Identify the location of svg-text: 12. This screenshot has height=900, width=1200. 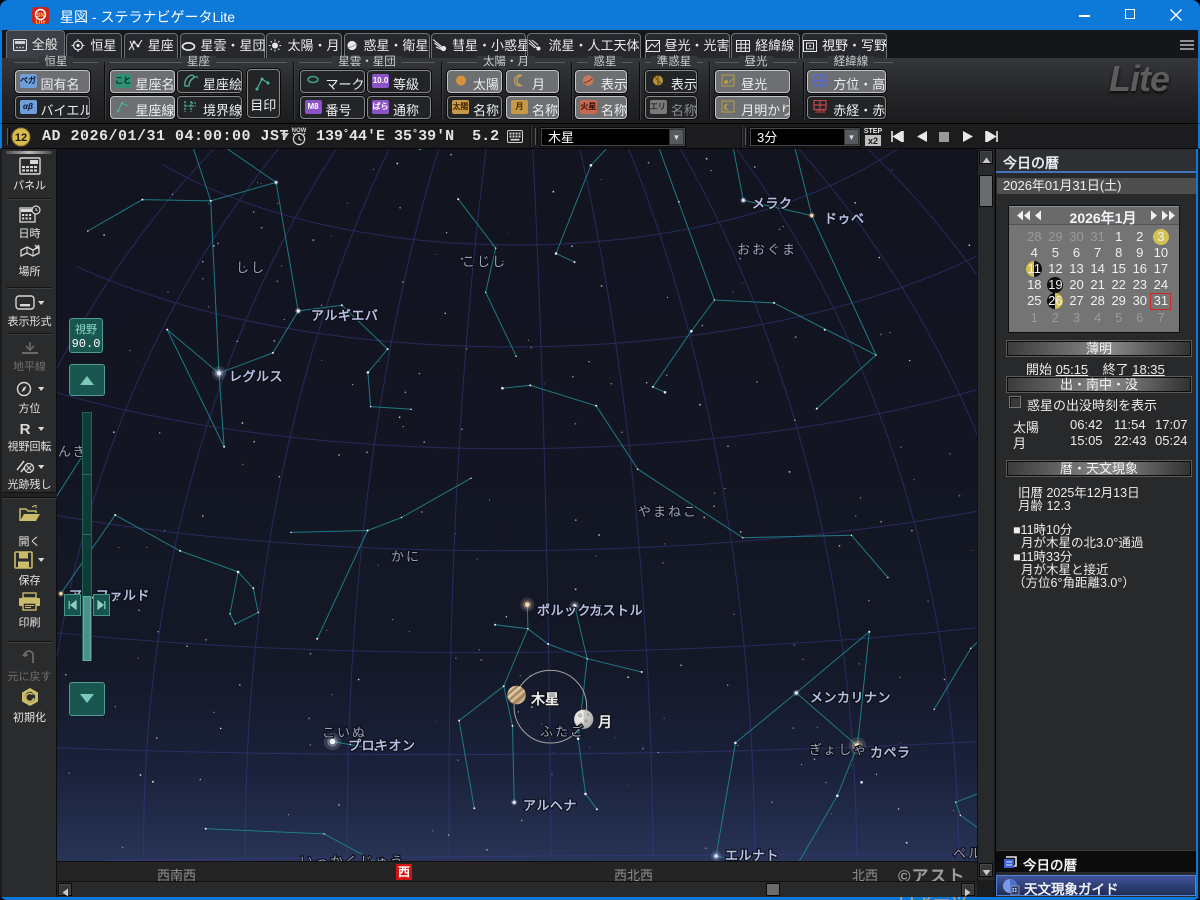
(21, 138).